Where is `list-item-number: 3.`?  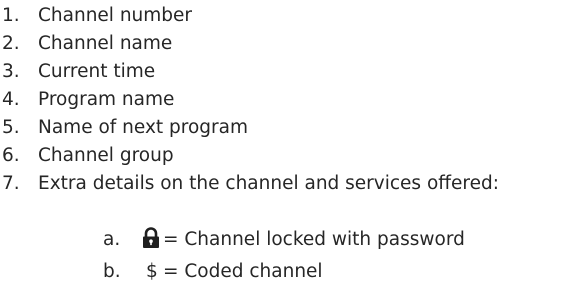
list-item-number: 3. is located at coordinates (11, 71).